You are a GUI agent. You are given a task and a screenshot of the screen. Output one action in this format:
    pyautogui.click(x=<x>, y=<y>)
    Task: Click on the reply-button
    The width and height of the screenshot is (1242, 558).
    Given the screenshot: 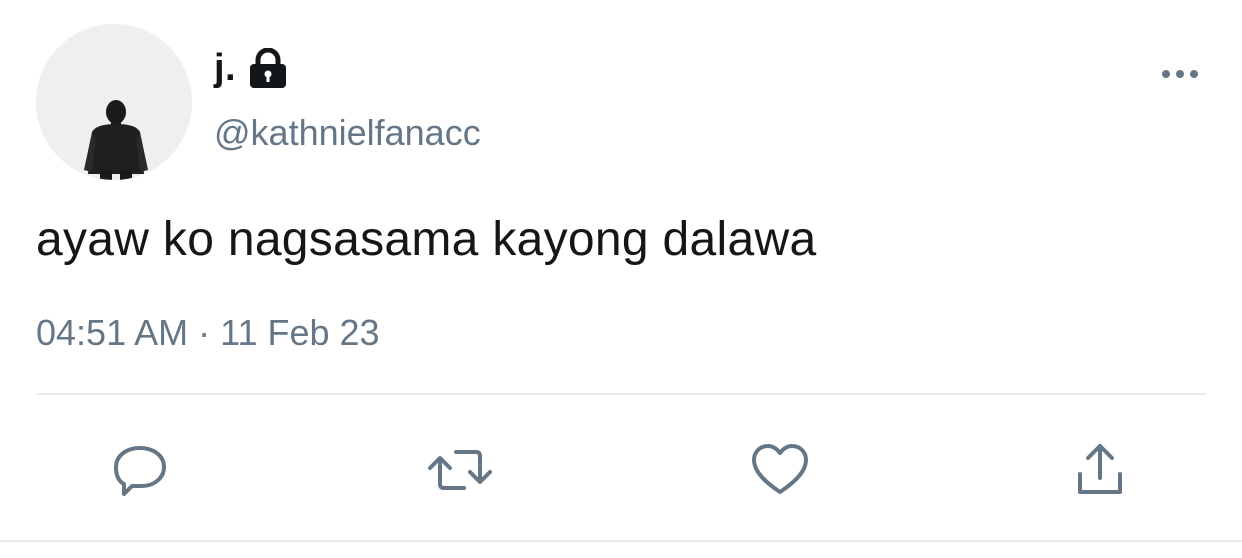 What is the action you would take?
    pyautogui.click(x=140, y=470)
    